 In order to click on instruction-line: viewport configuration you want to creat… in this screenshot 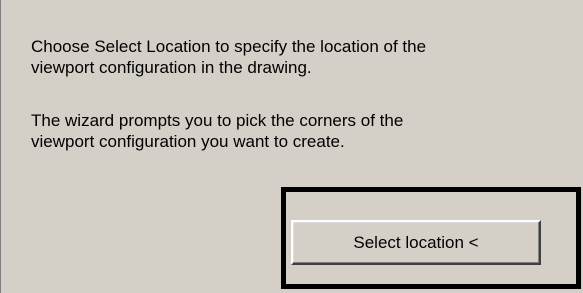, I will do `click(188, 141)`.